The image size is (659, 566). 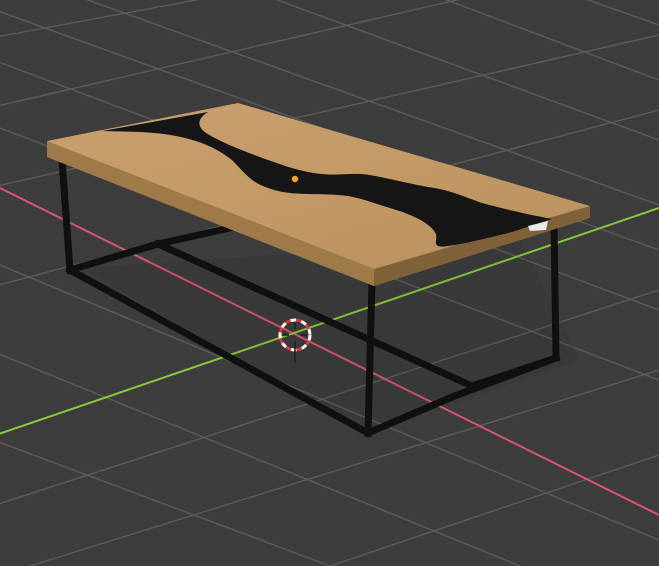 What do you see at coordinates (295, 179) in the screenshot?
I see `object-origin-dot` at bounding box center [295, 179].